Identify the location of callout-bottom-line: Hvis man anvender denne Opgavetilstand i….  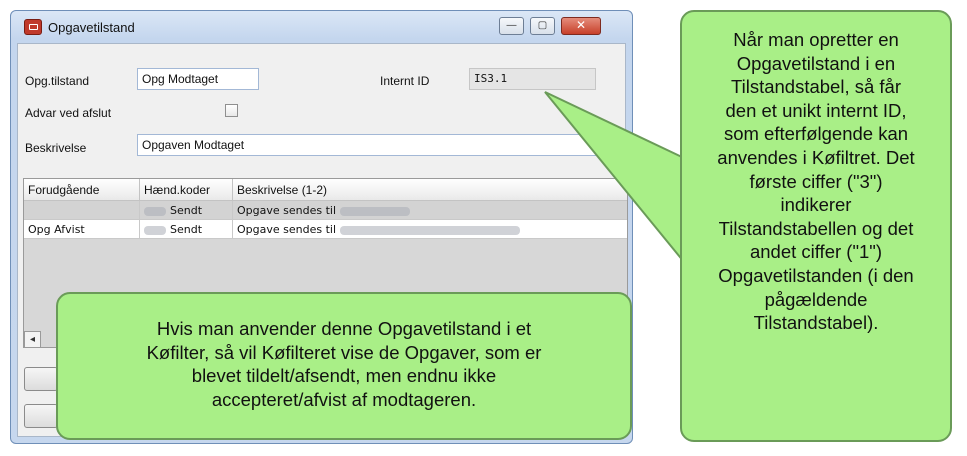
(344, 328).